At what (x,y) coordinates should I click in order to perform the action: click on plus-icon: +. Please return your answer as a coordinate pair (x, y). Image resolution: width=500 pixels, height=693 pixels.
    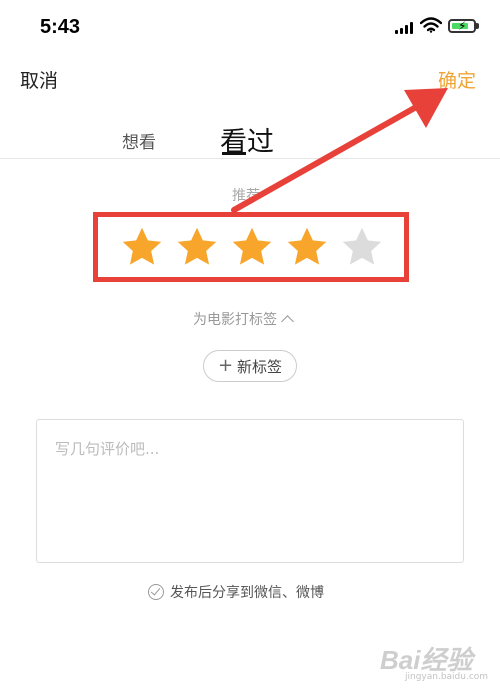
    Looking at the image, I should click on (225, 365).